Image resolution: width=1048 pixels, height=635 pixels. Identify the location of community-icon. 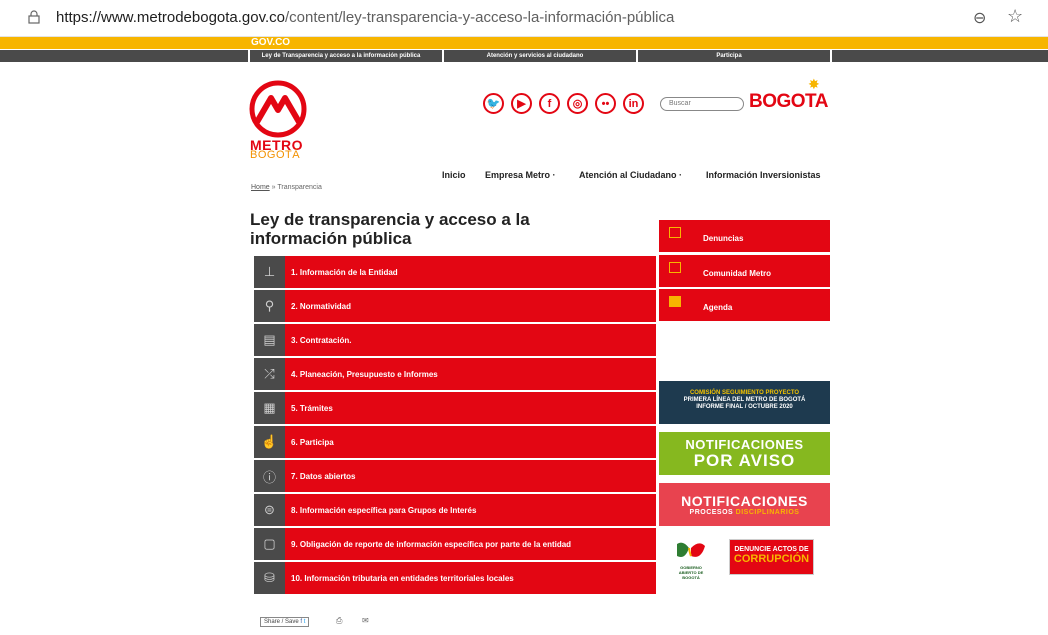
(675, 267).